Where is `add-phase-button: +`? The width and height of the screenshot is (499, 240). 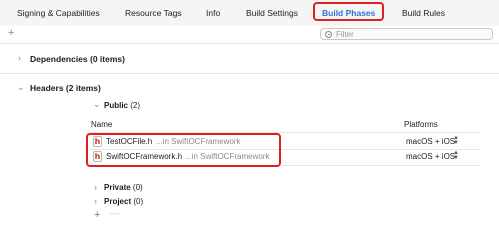 add-phase-button: + is located at coordinates (11, 33).